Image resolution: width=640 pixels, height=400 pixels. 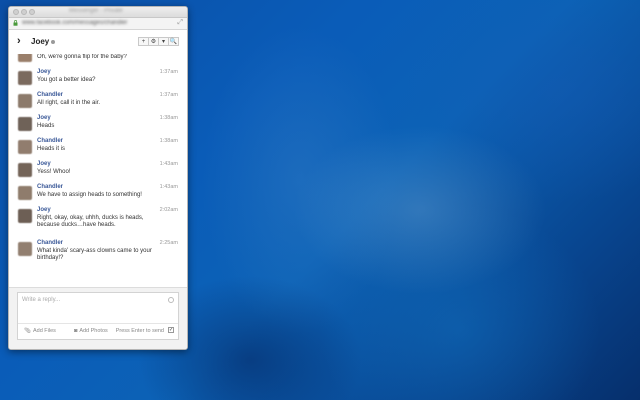 I want to click on close-window-button, so click(x=16, y=12).